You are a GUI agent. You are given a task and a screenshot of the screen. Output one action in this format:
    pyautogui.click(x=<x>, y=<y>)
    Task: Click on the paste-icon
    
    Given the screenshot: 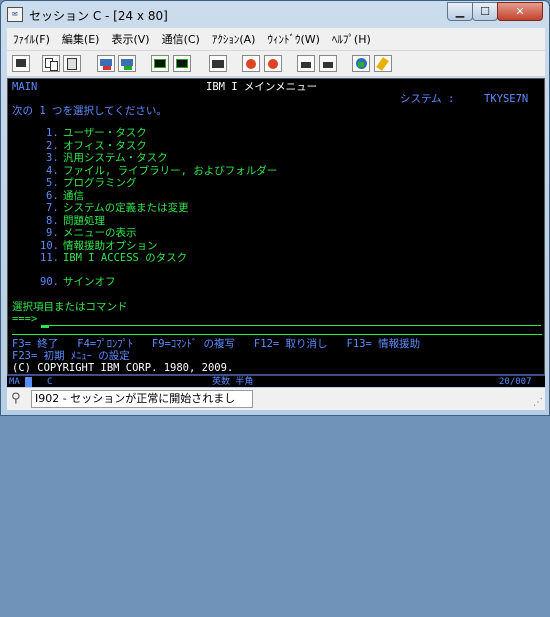 What is the action you would take?
    pyautogui.click(x=72, y=63)
    